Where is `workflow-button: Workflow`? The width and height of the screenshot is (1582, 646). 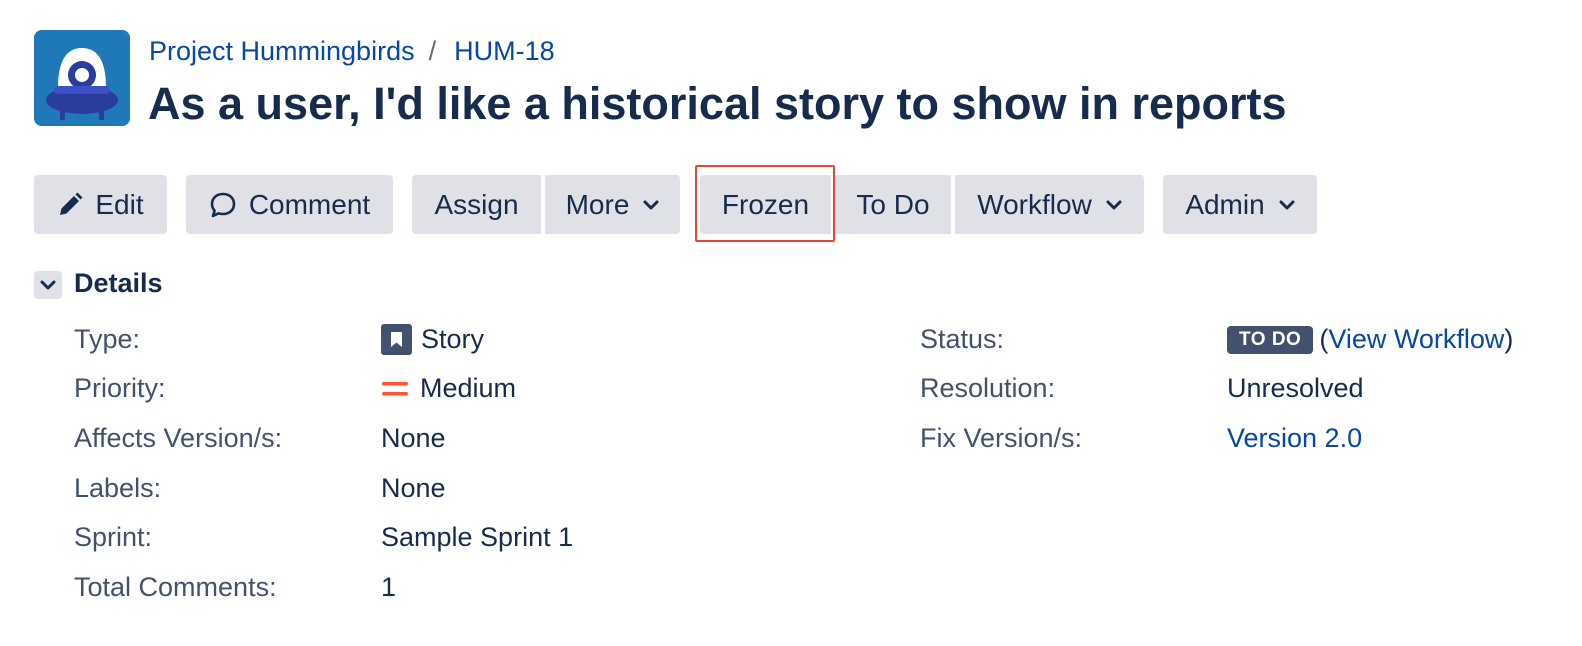
workflow-button: Workflow is located at coordinates (1049, 204).